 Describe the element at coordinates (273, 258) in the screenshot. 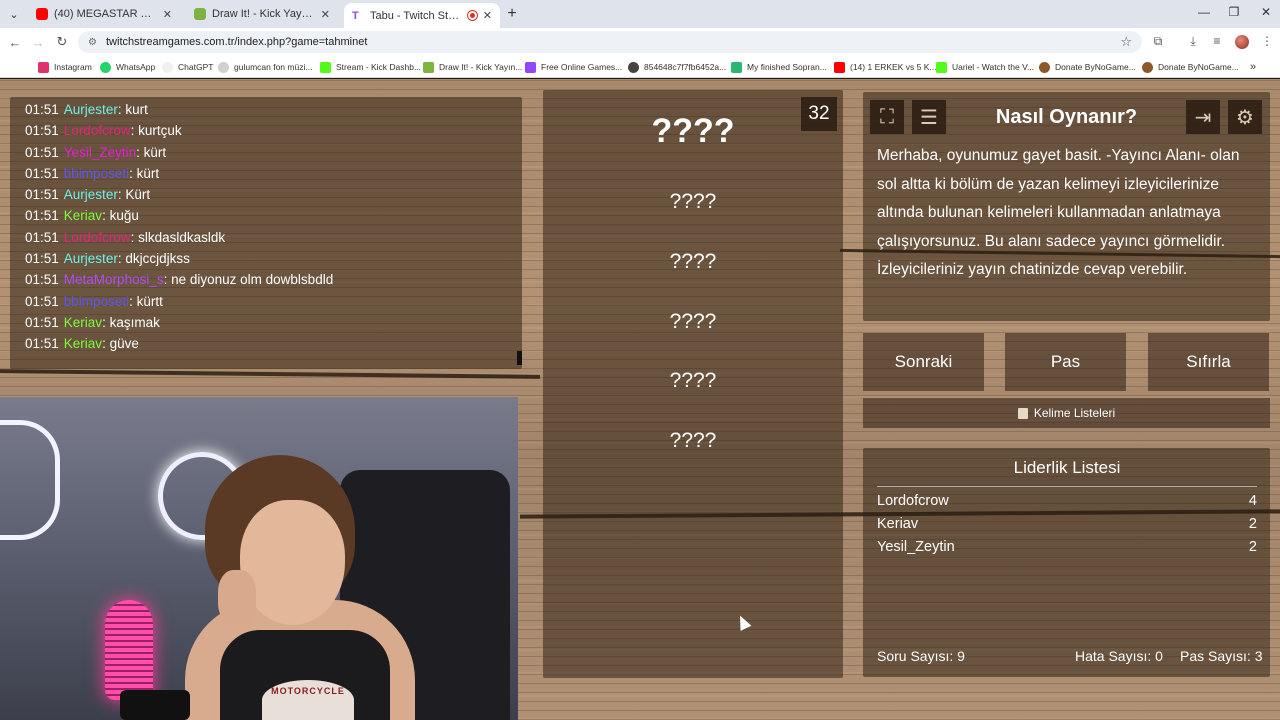

I see `chat-message: 01:51 Aurjester: dkjccjdjkss` at that location.